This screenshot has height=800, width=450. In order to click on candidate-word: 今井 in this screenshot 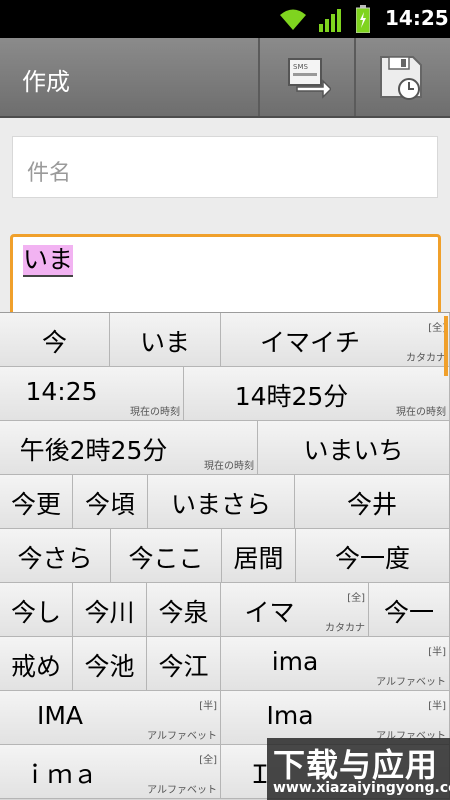, I will do `click(371, 504)`.